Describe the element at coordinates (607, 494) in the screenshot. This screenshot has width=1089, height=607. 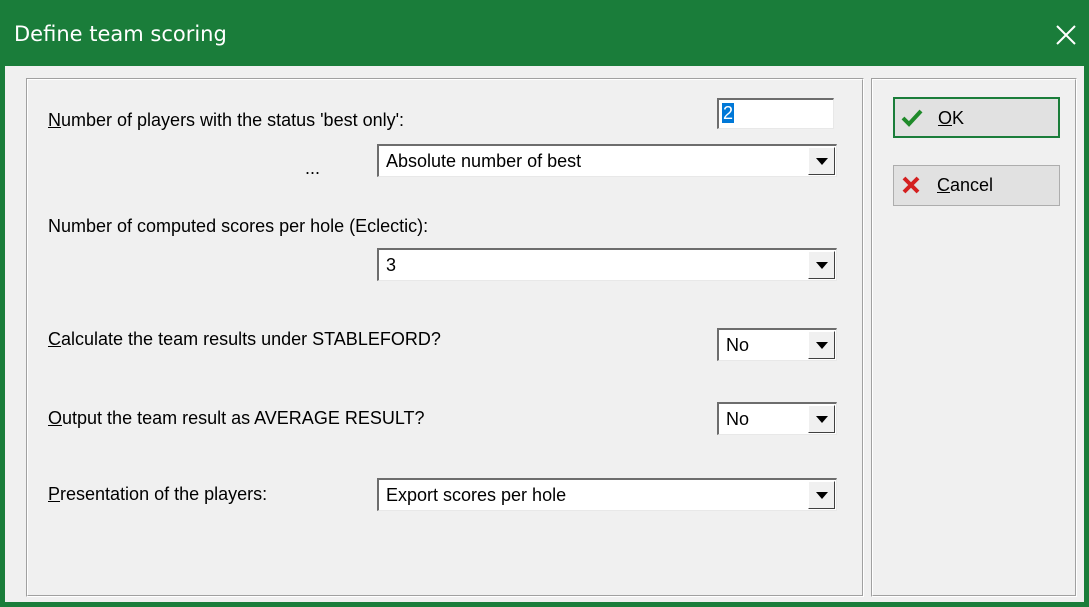
I see `presentation-select: Export scores per hole` at that location.